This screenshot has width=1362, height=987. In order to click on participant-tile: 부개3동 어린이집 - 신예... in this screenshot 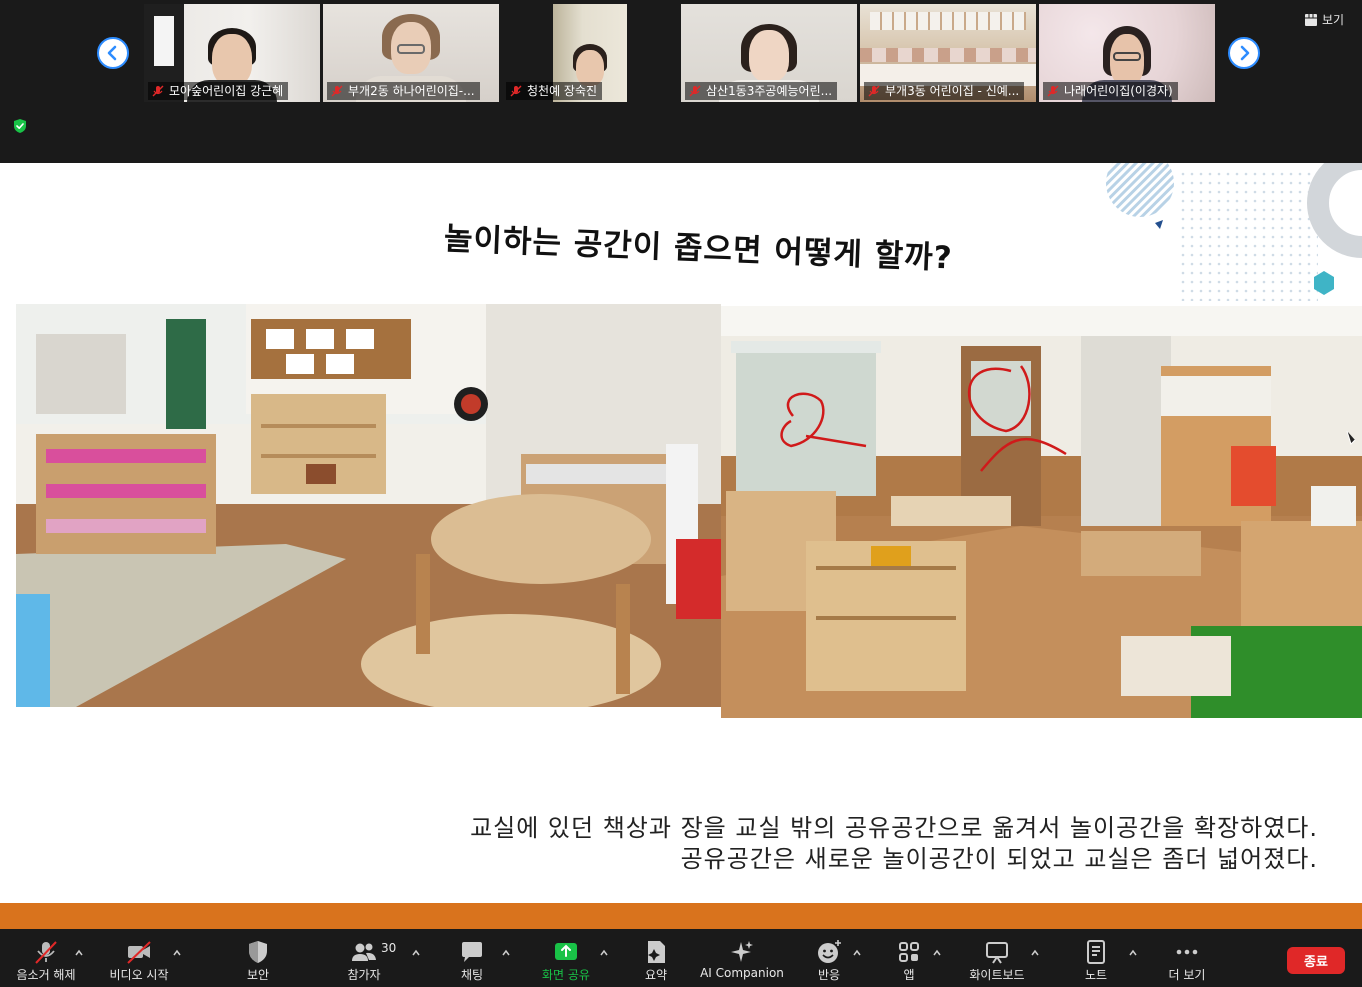, I will do `click(948, 53)`.